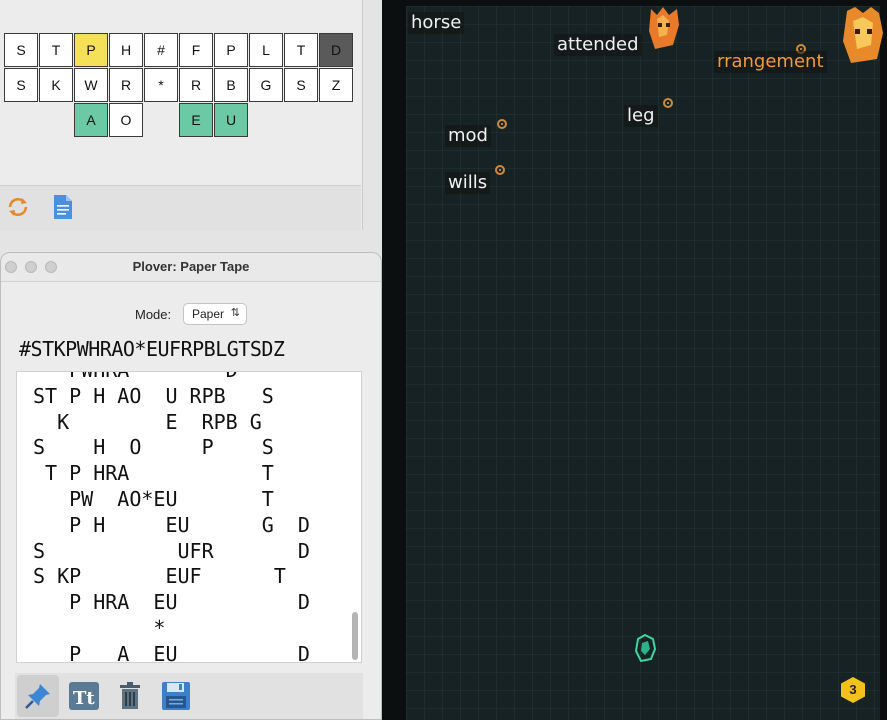  I want to click on title-bar: Plover: Paper Tape, so click(191, 267).